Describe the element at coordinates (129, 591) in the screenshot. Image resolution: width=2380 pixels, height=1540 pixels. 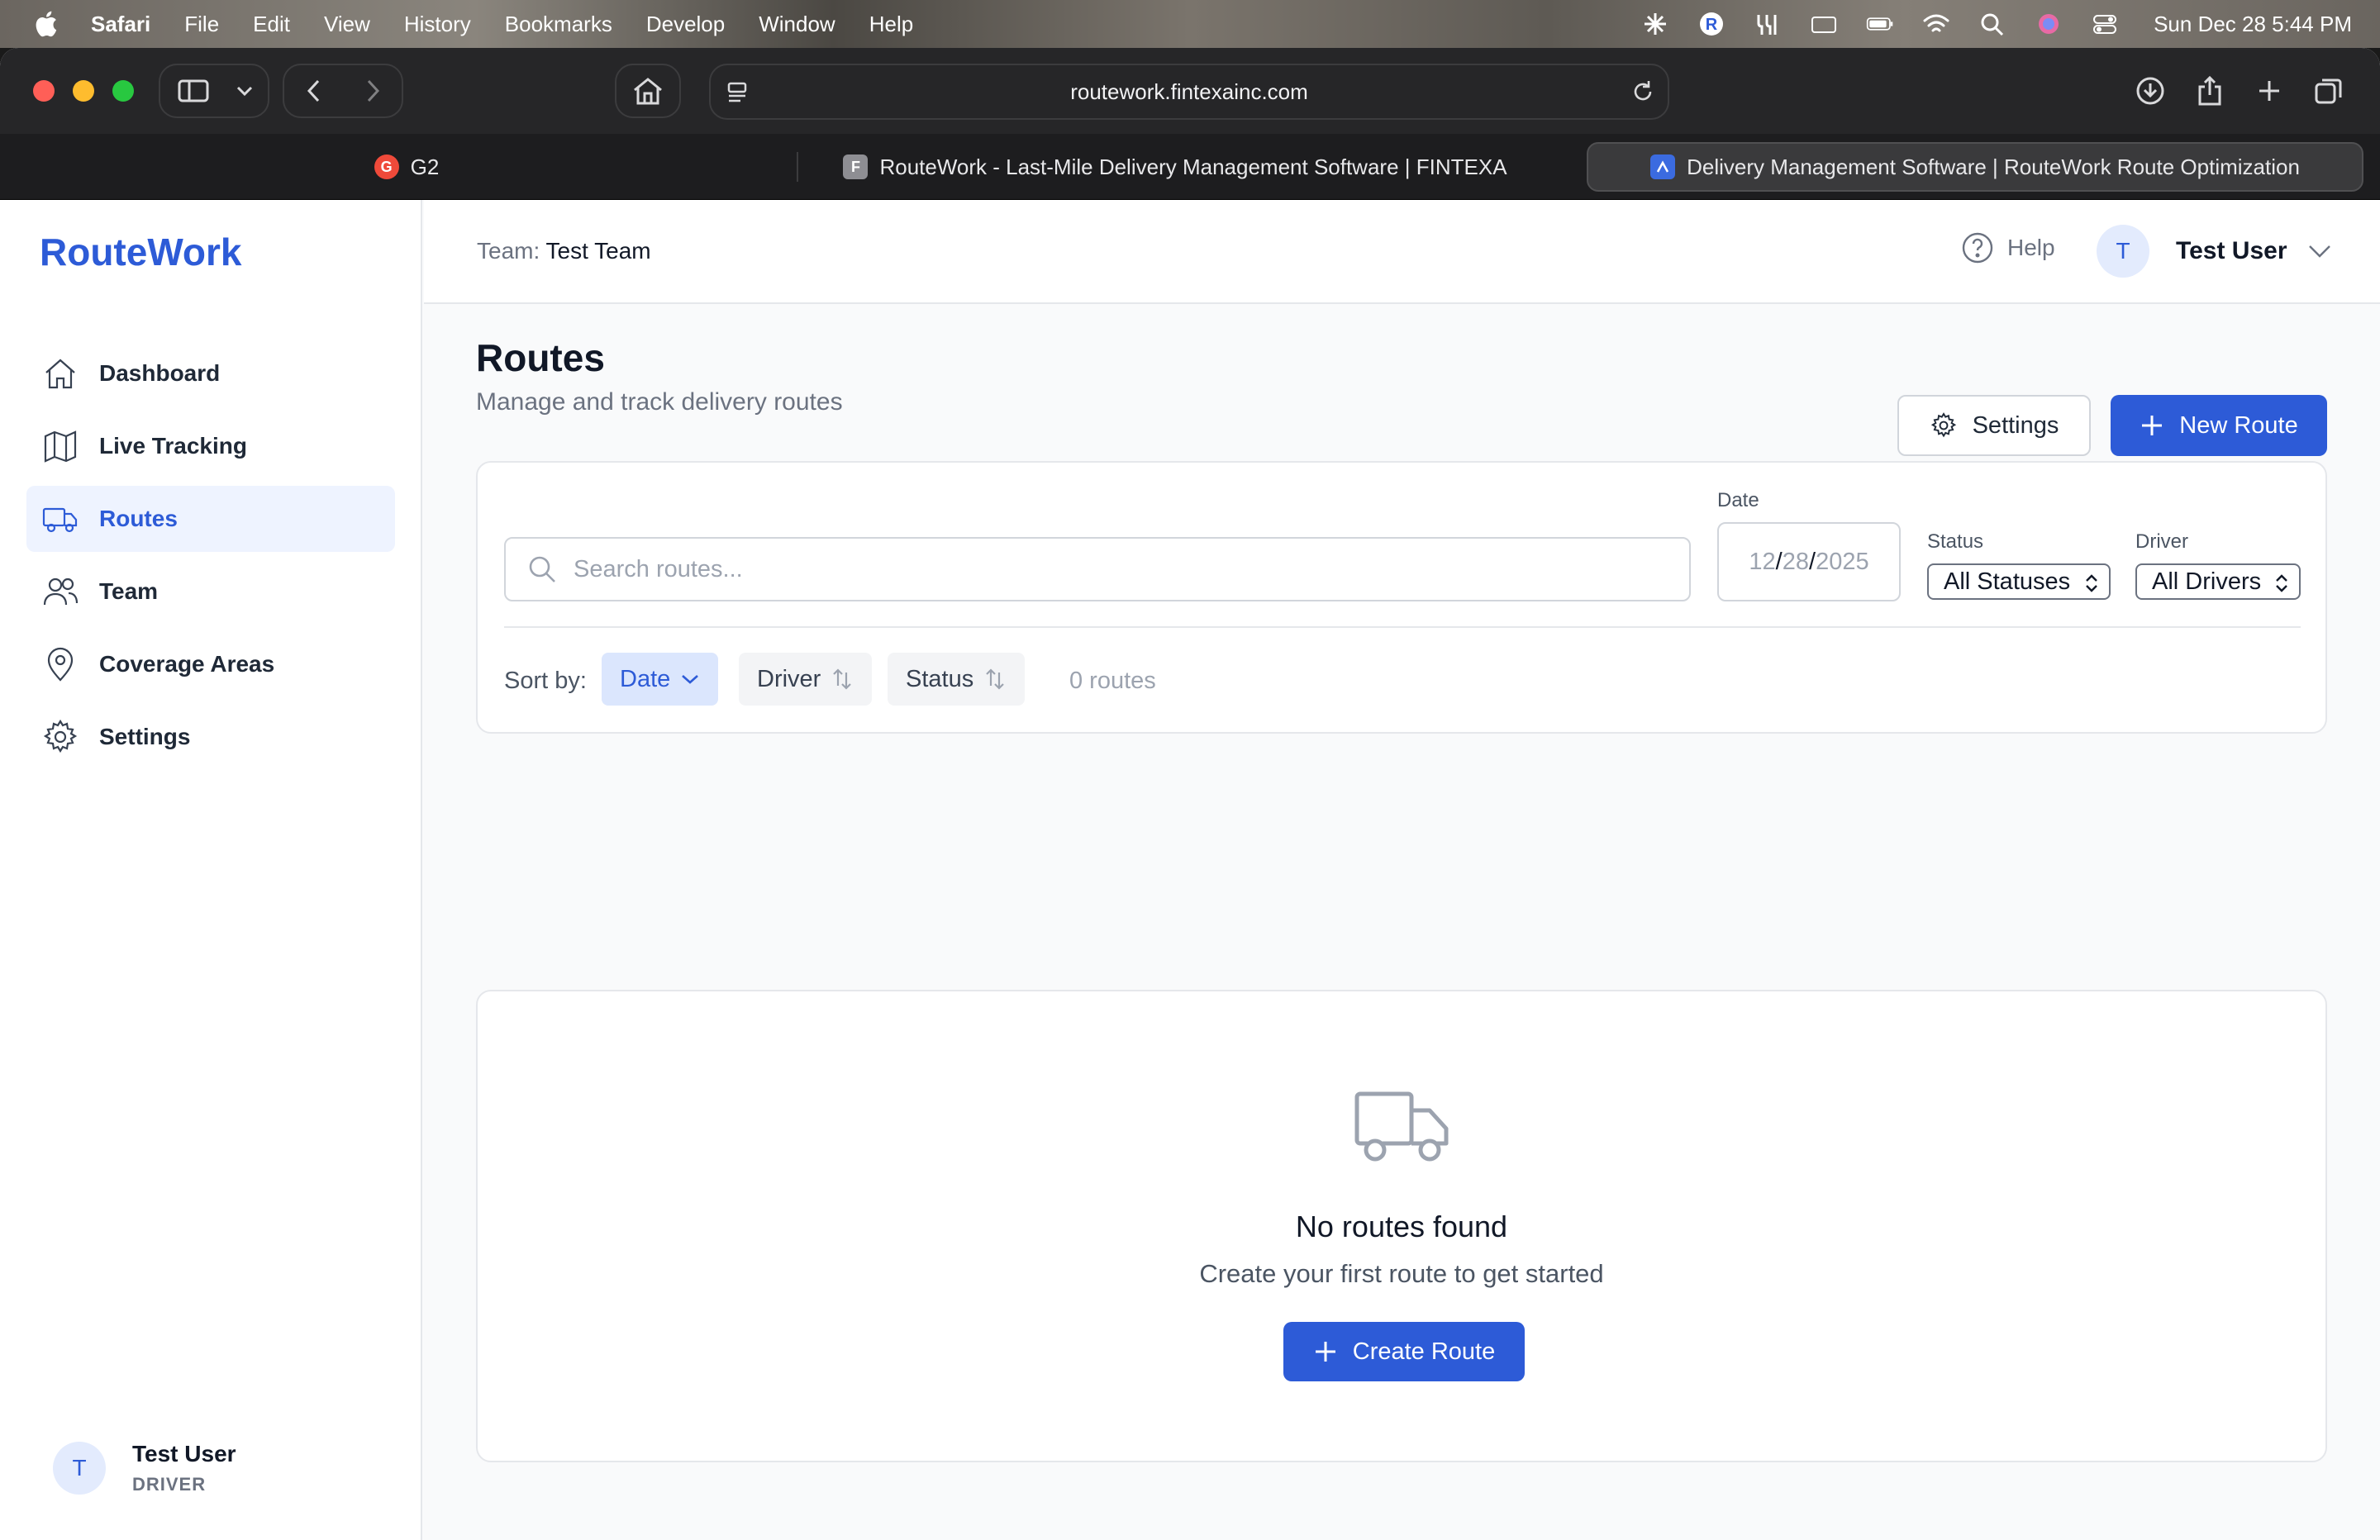
I see `sidebar-item-label: Team` at that location.